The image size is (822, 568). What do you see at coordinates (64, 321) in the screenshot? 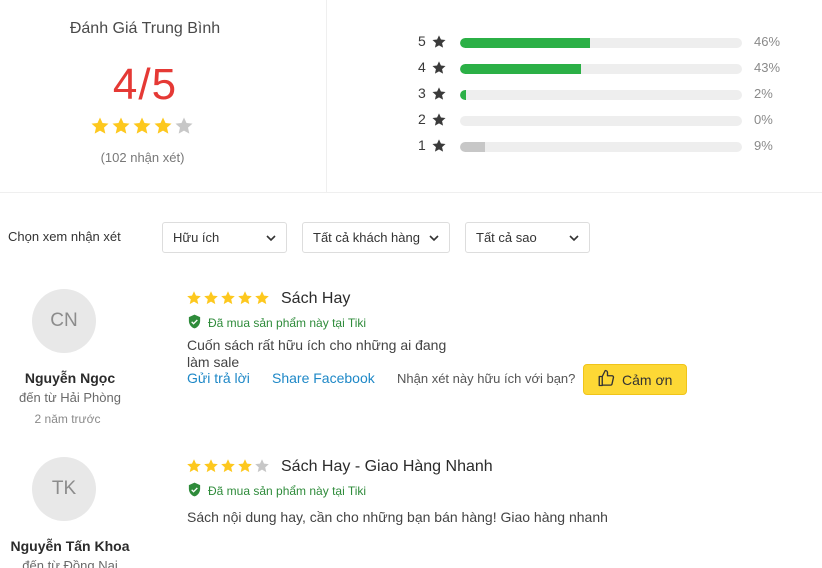
I see `avatar: CN` at bounding box center [64, 321].